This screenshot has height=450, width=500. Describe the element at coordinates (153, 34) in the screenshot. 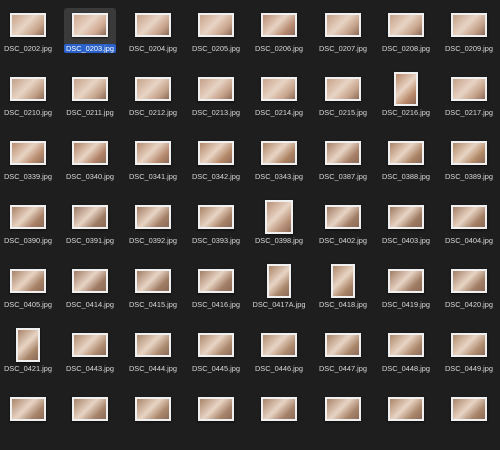

I see `file-item: DSC_0204.jpg` at that location.